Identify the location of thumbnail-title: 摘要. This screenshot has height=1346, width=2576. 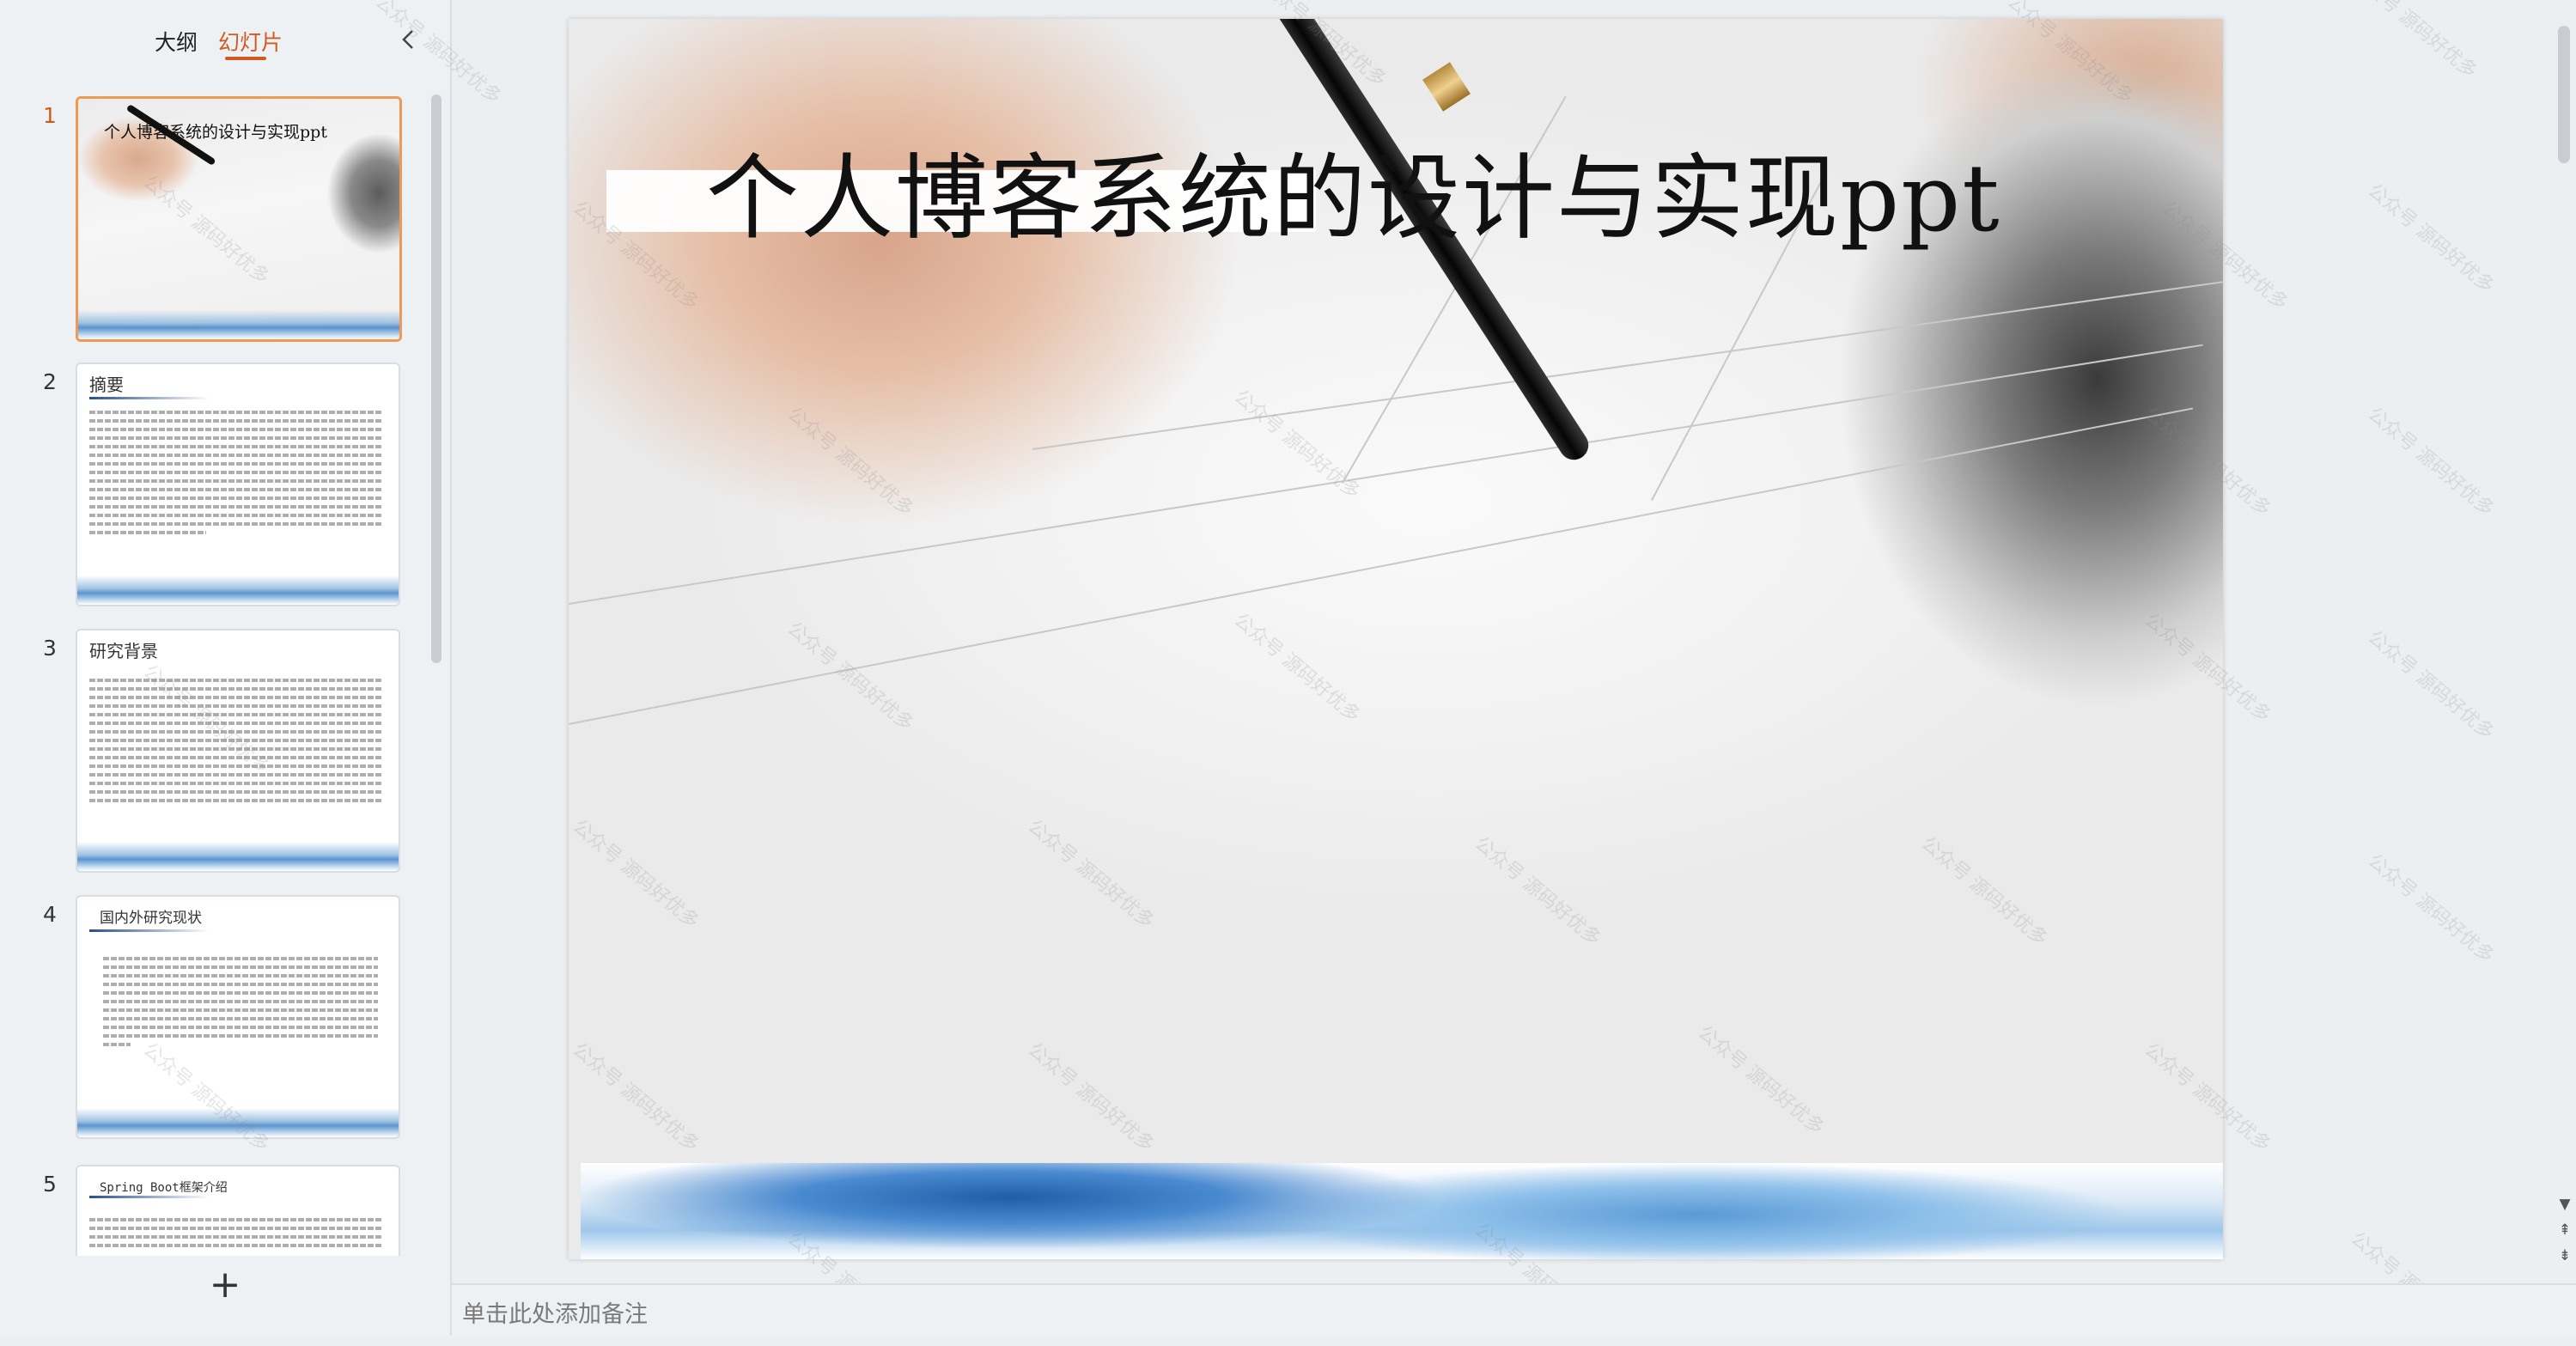
(106, 385).